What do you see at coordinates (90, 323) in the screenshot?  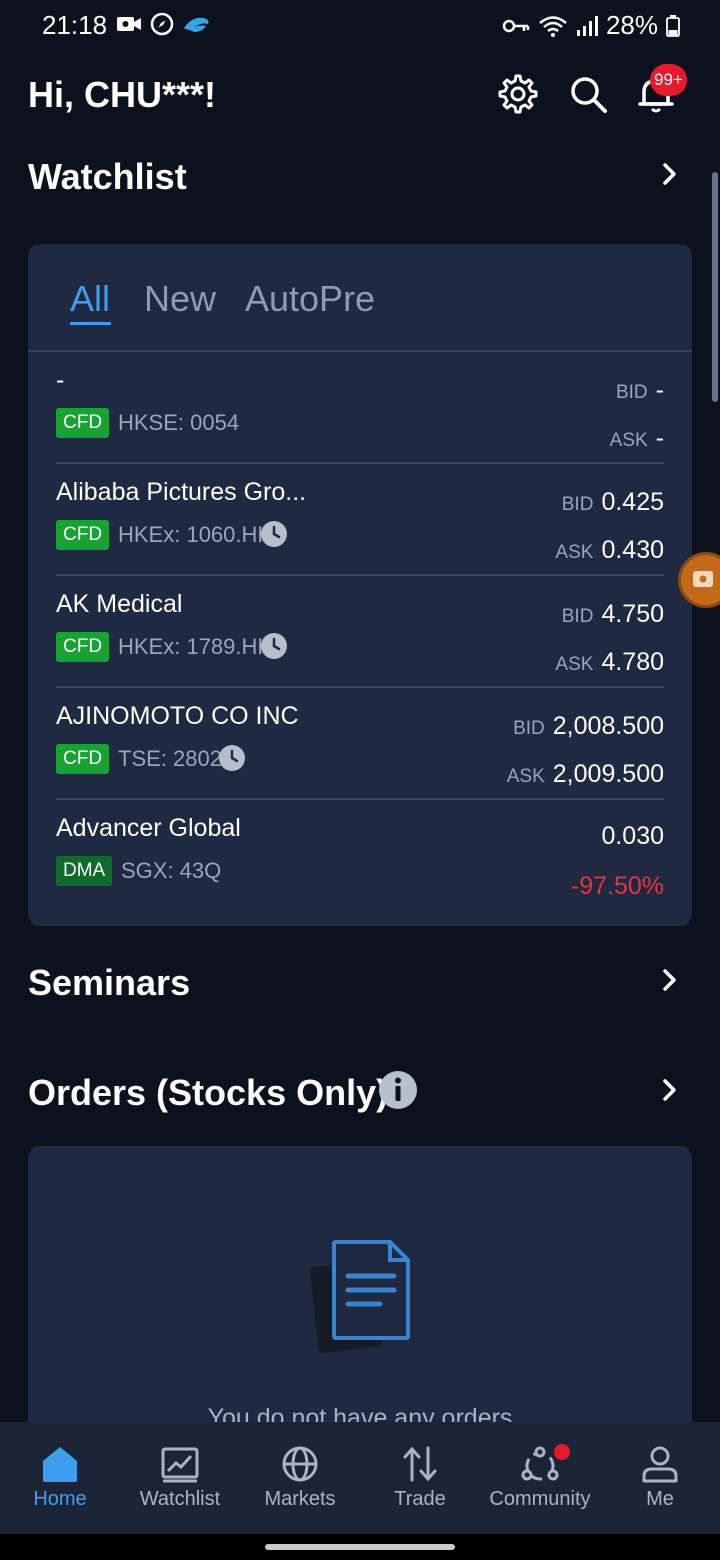 I see `active-tab-indicator` at bounding box center [90, 323].